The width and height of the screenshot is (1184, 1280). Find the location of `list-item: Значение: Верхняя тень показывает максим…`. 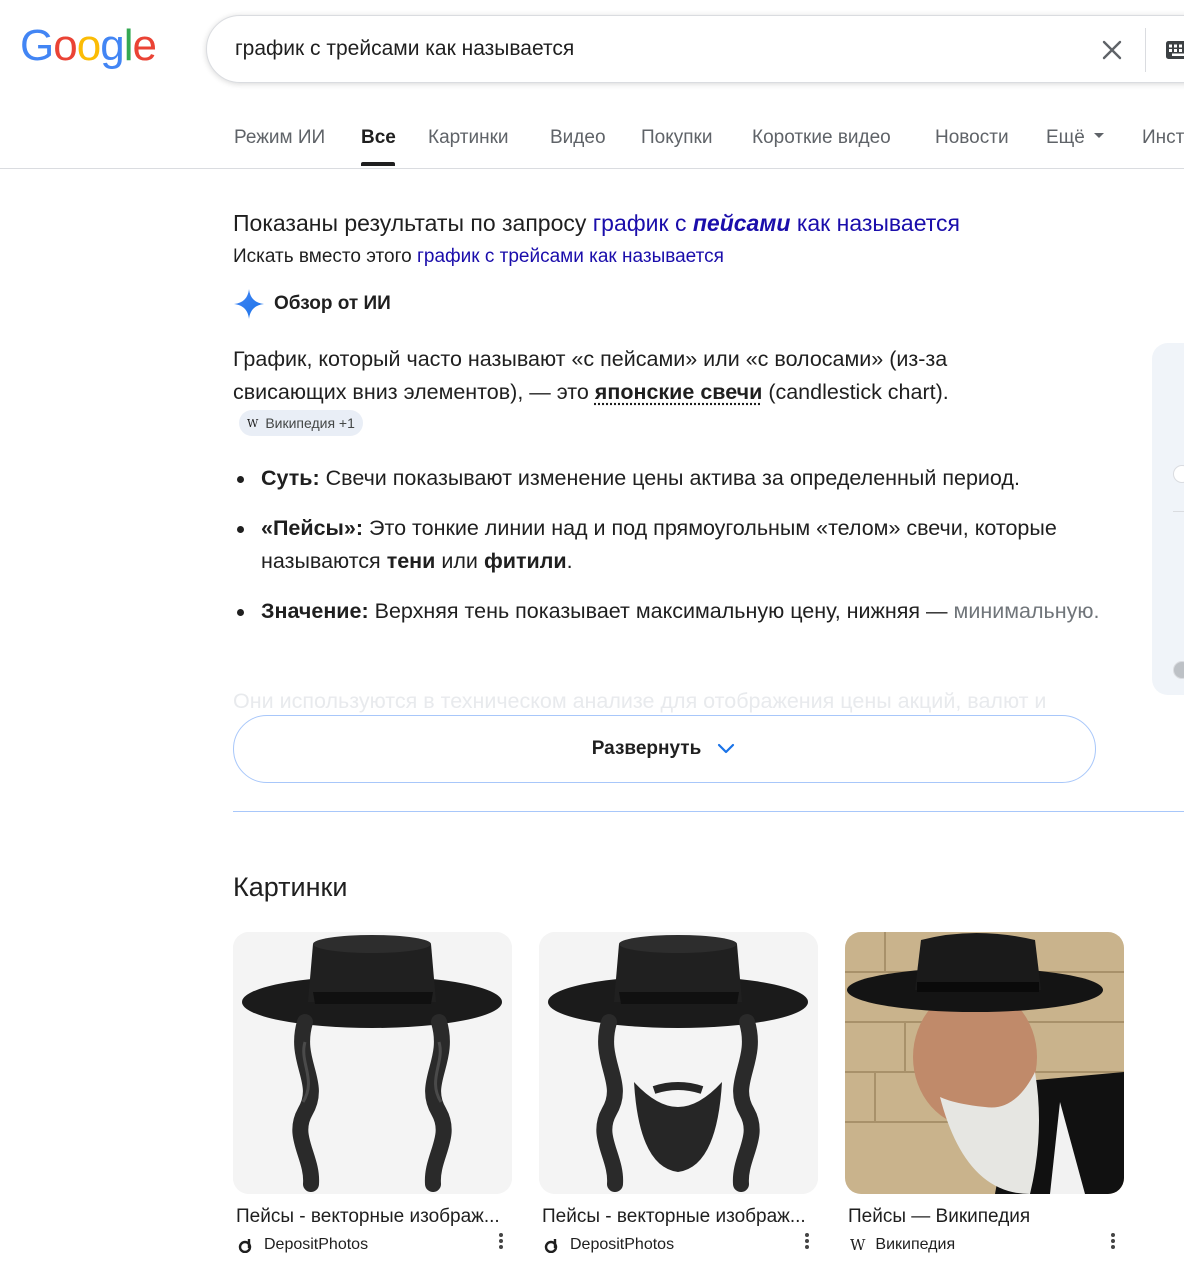

list-item: Значение: Верхняя тень показывает максим… is located at coordinates (673, 611).